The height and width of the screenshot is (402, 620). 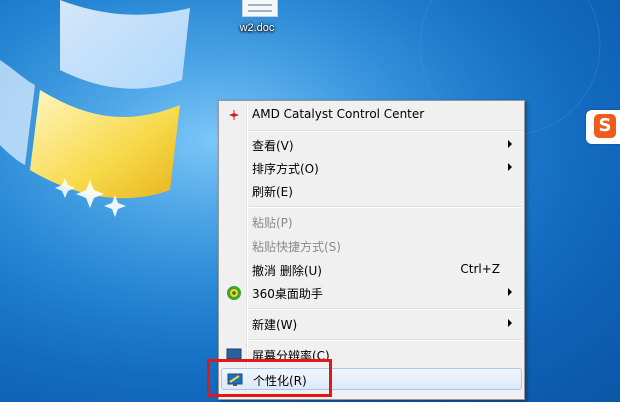 What do you see at coordinates (371, 222) in the screenshot?
I see `menu-item-paste: 粘贴(P)` at bounding box center [371, 222].